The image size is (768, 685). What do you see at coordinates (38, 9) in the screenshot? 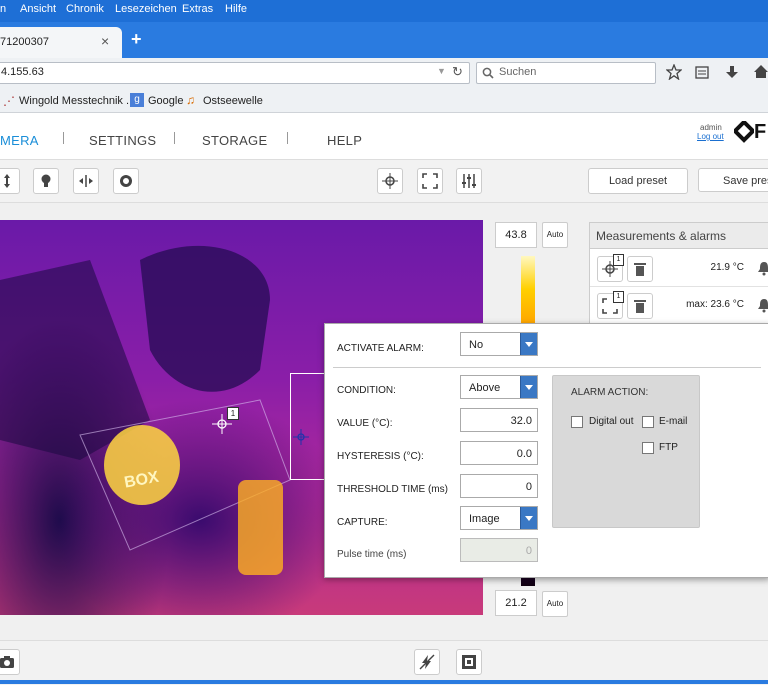
I see `menu-item-view: Ansicht` at bounding box center [38, 9].